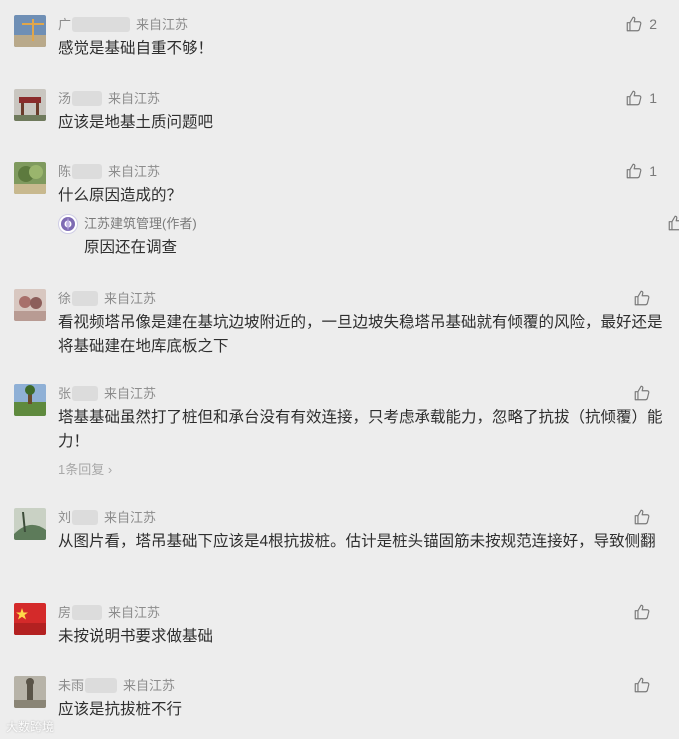 The width and height of the screenshot is (679, 739). I want to click on author-avatar, so click(68, 224).